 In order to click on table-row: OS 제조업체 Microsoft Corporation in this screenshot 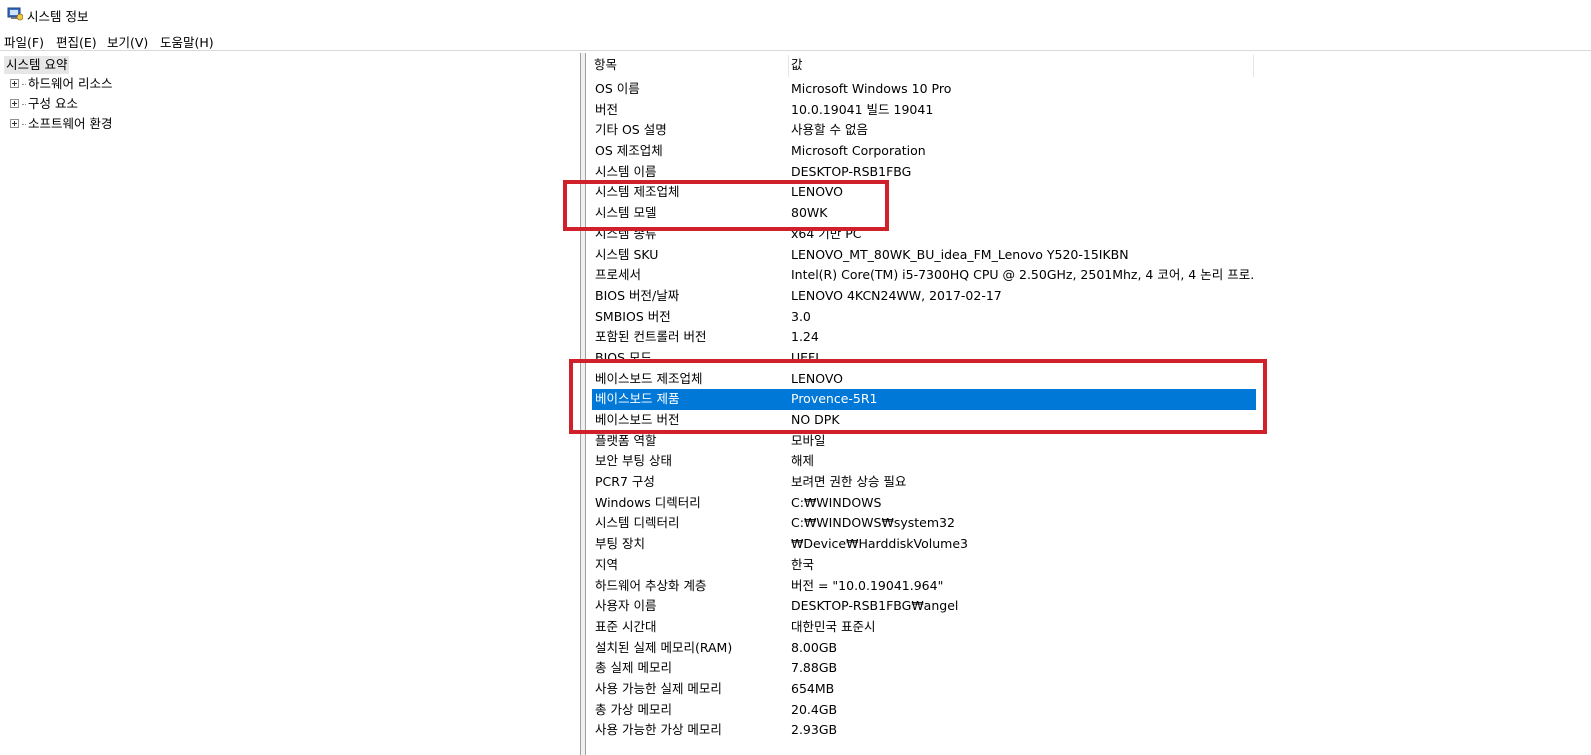, I will do `click(924, 151)`.